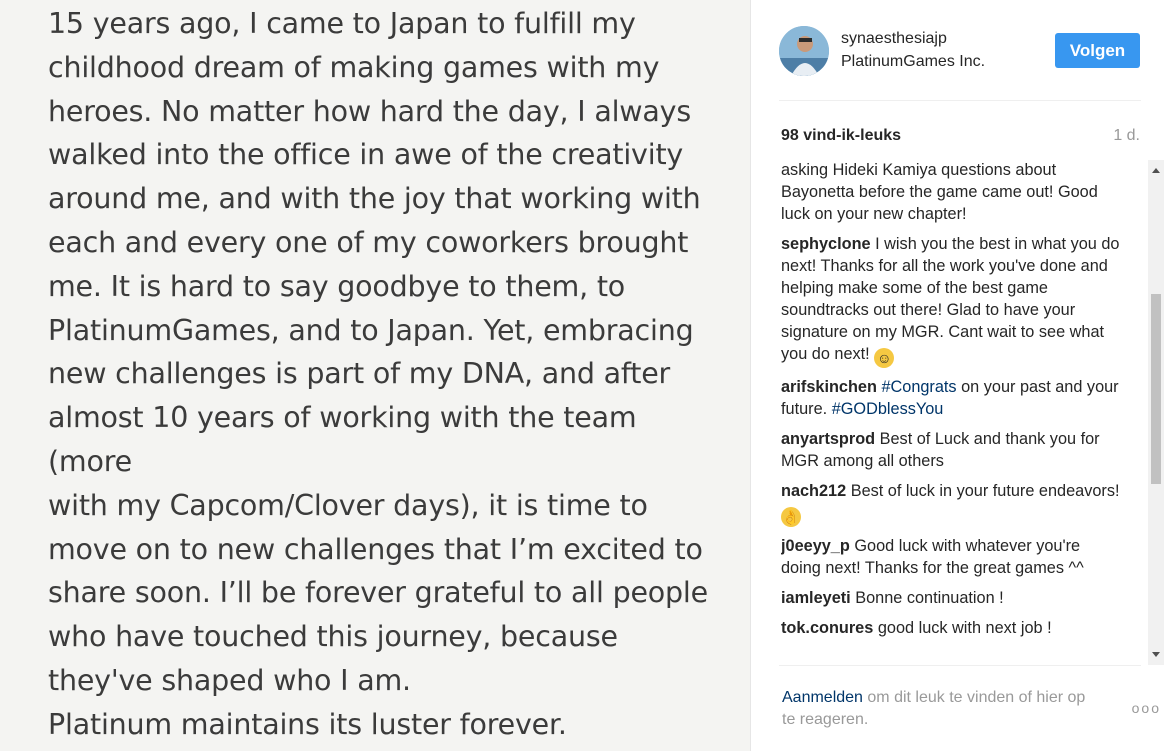  Describe the element at coordinates (307, 724) in the screenshot. I see `post-paragraph-2: Platinum maintains its luster forever.` at that location.